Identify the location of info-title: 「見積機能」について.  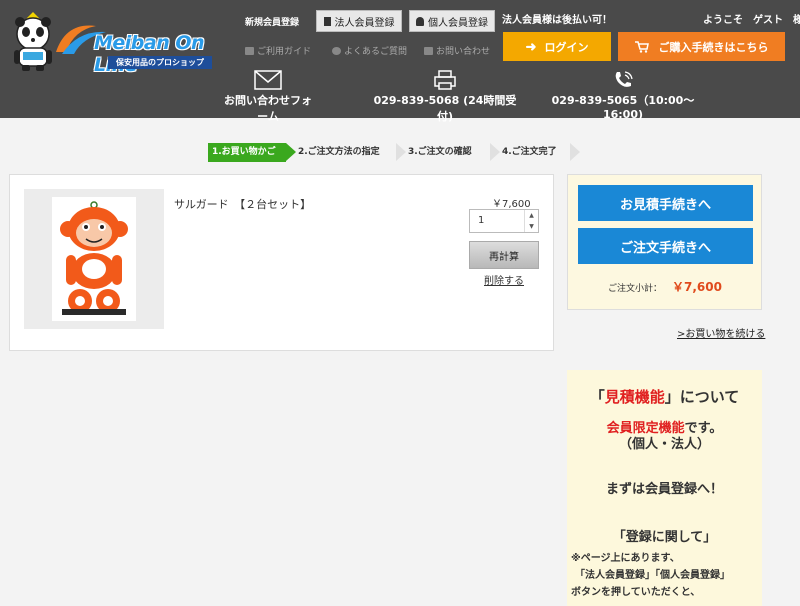
(664, 396).